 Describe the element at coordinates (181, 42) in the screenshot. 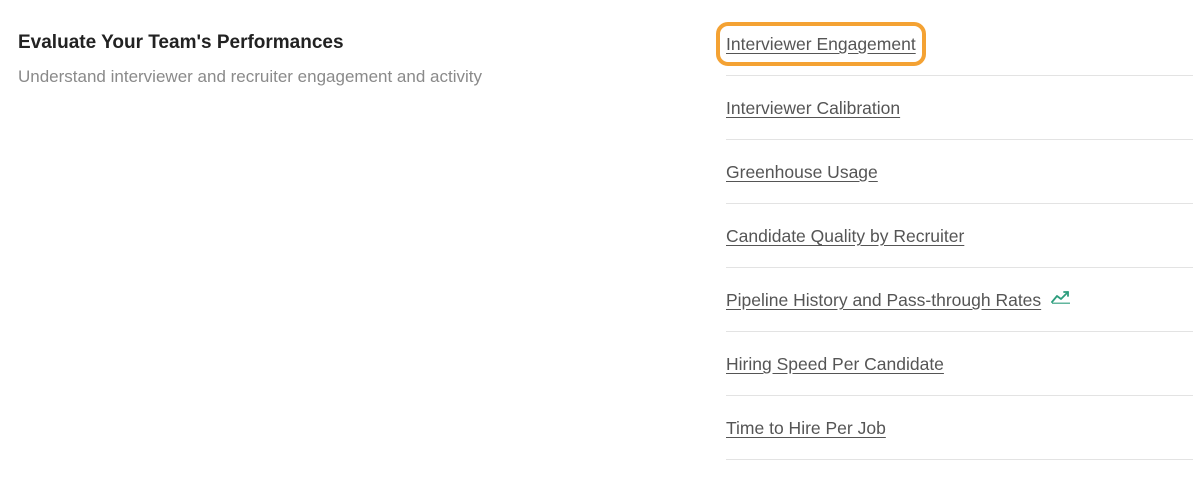

I see `section-title: Evaluate Your Team's Performances` at that location.